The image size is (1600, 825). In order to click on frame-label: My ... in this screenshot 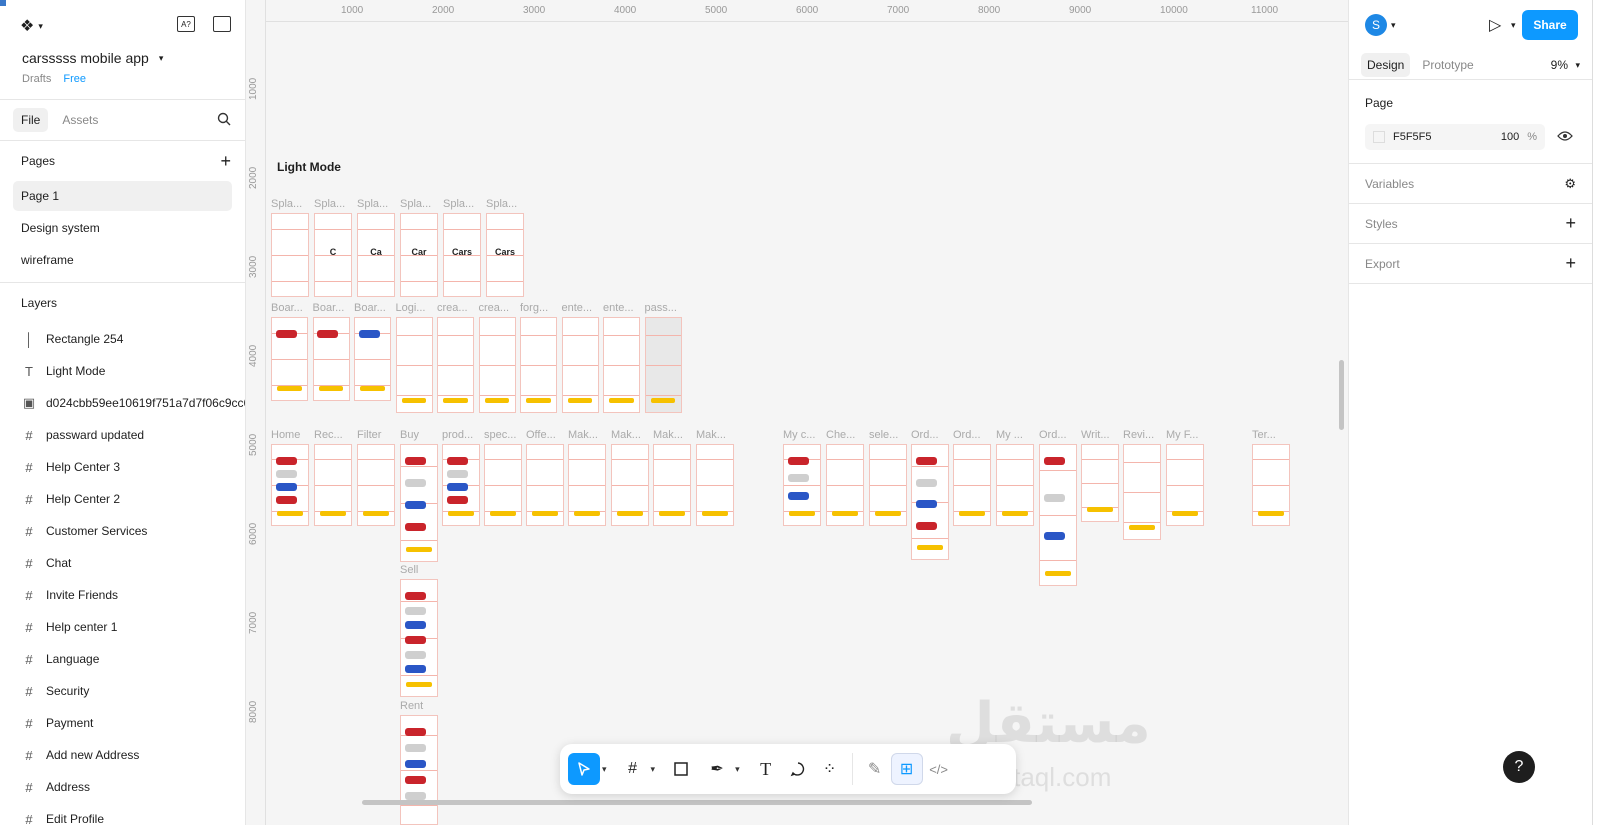, I will do `click(1009, 435)`.